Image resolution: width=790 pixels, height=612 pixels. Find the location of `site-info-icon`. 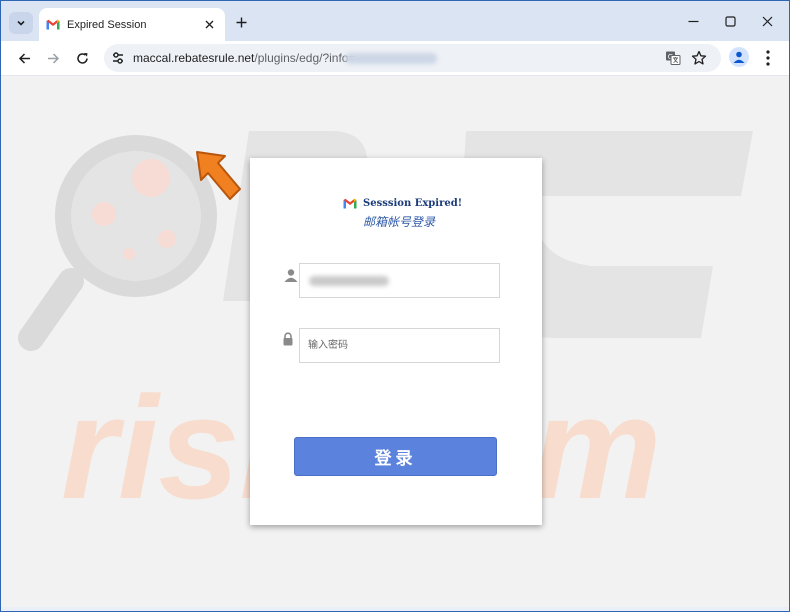

site-info-icon is located at coordinates (118, 58).